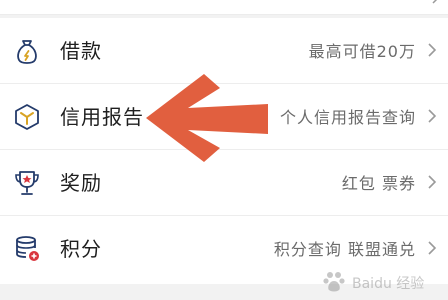  Describe the element at coordinates (388, 284) in the screenshot. I see `watermark-text: Baidu 经验` at that location.